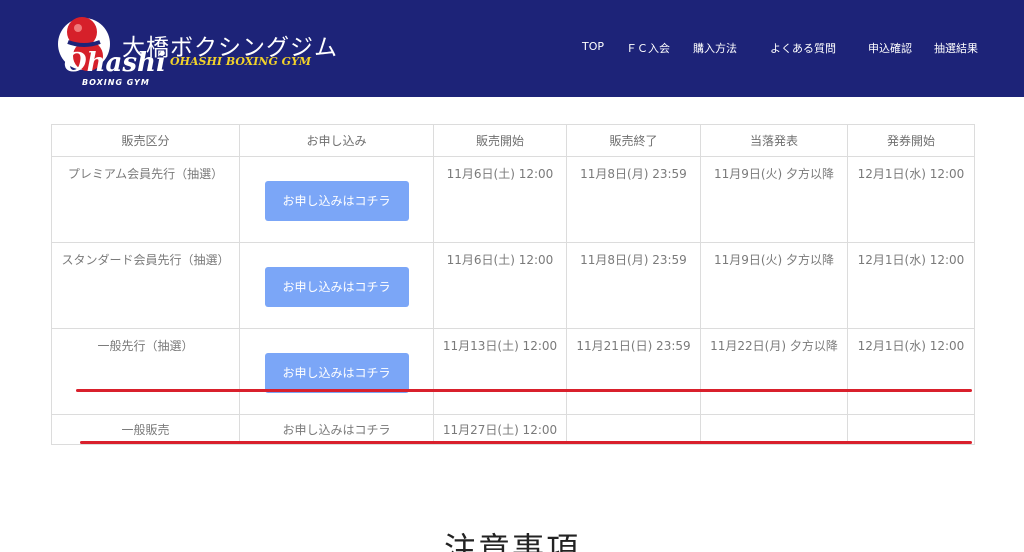 Image resolution: width=1024 pixels, height=552 pixels. Describe the element at coordinates (593, 46) in the screenshot. I see `nav-item-top: TOP` at that location.